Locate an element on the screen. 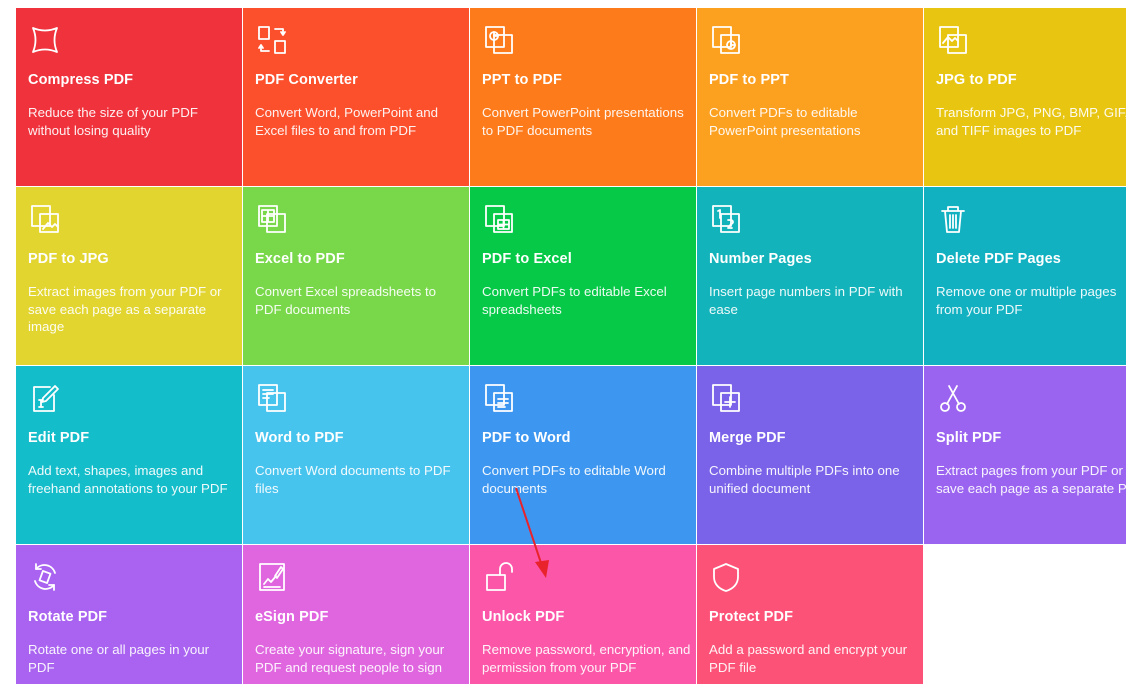 This screenshot has width=1126, height=685. tool-title: JPG to PDF is located at coordinates (976, 80).